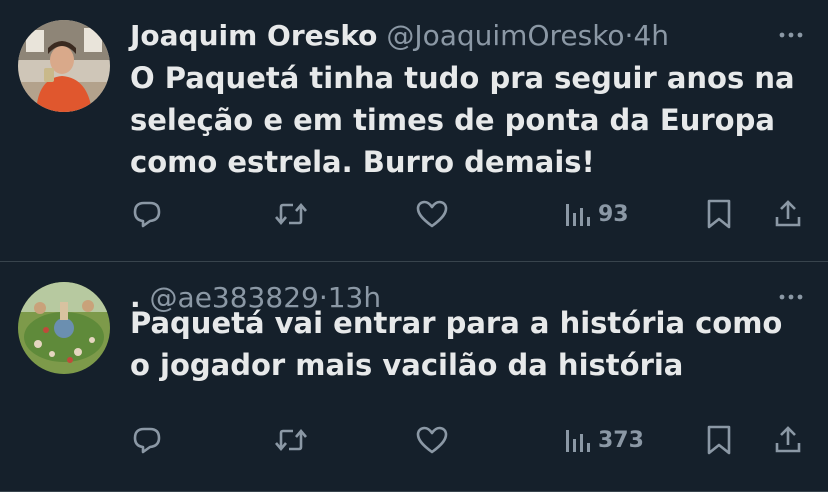 The width and height of the screenshot is (828, 492). Describe the element at coordinates (791, 35) in the screenshot. I see `more-options-icon` at that location.